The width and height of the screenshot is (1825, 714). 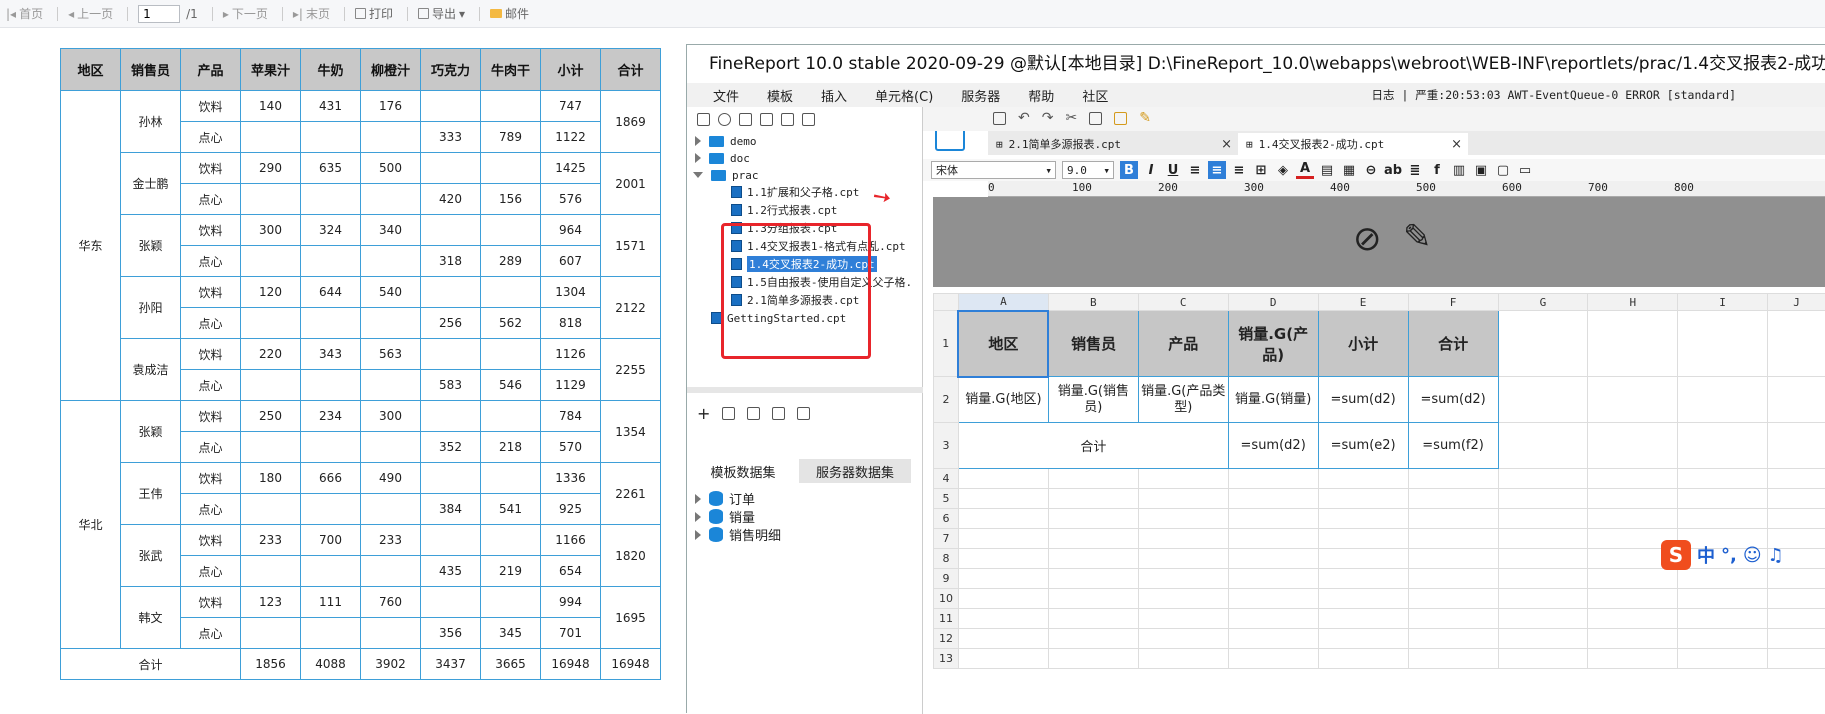 I want to click on menu-insert: 插入, so click(x=834, y=95).